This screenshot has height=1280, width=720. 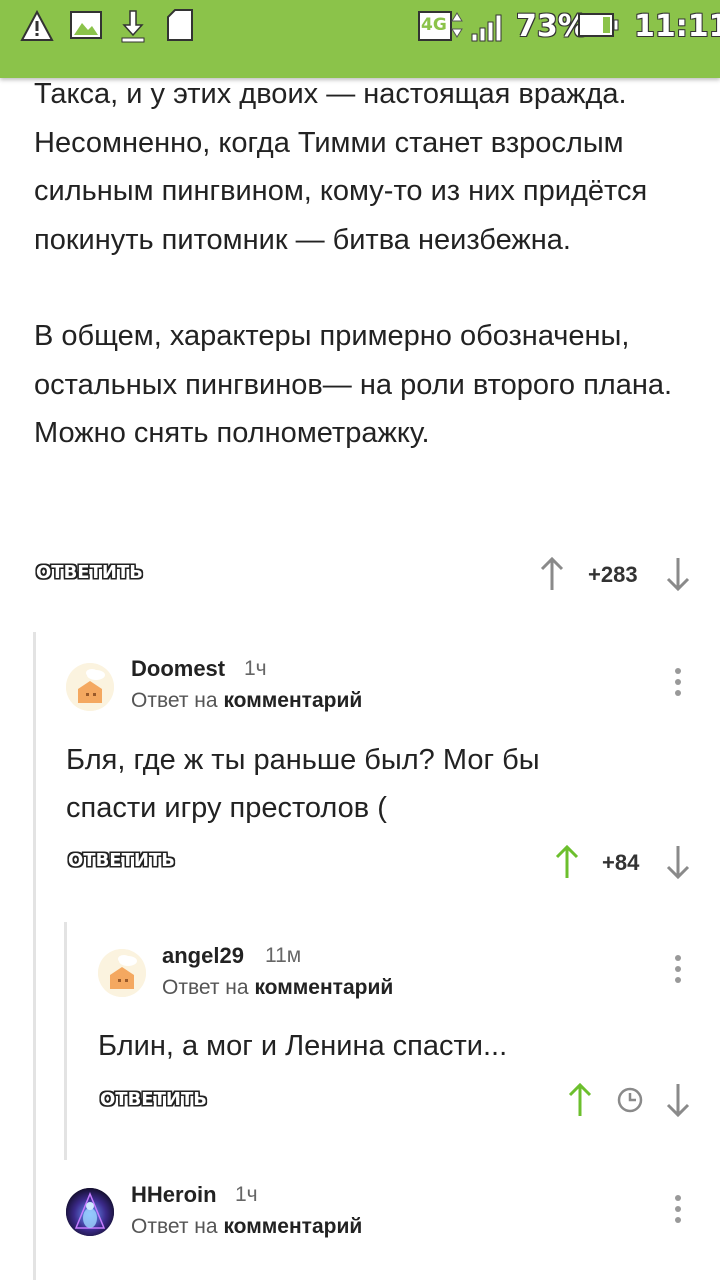 What do you see at coordinates (86, 25) in the screenshot?
I see `image-icon` at bounding box center [86, 25].